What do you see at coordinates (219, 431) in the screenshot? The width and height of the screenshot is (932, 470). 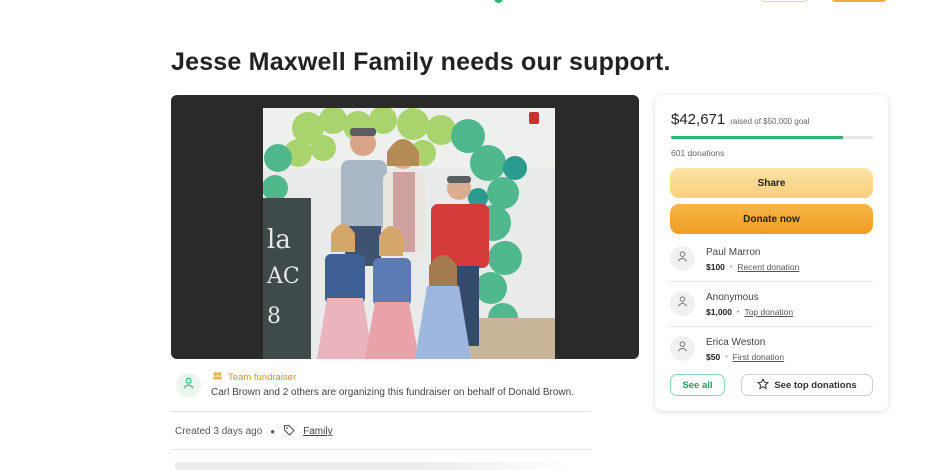 I see `created-date: Created 3 days ago` at bounding box center [219, 431].